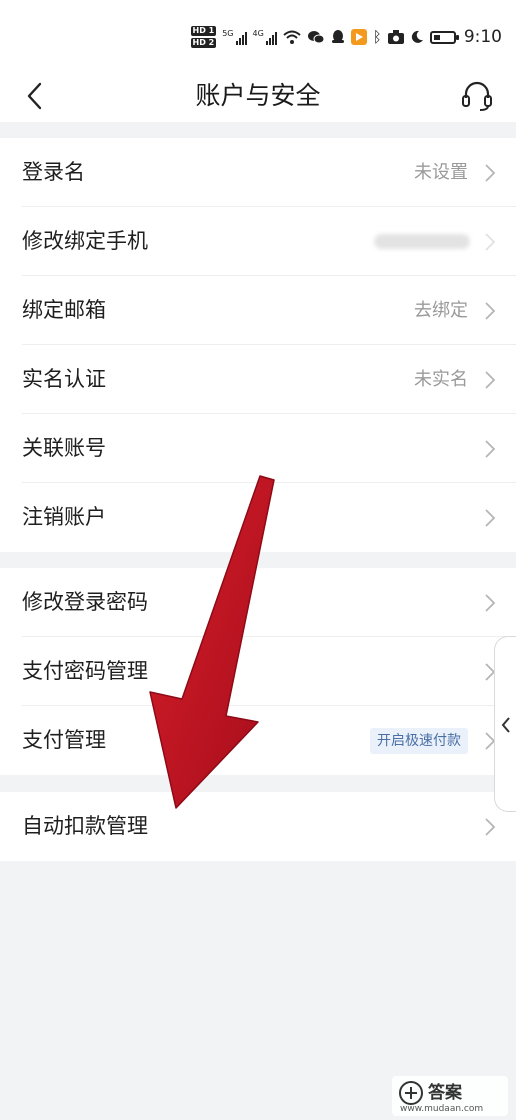 This screenshot has height=1120, width=516. What do you see at coordinates (64, 310) in the screenshot?
I see `row-label: 绑定邮箱` at bounding box center [64, 310].